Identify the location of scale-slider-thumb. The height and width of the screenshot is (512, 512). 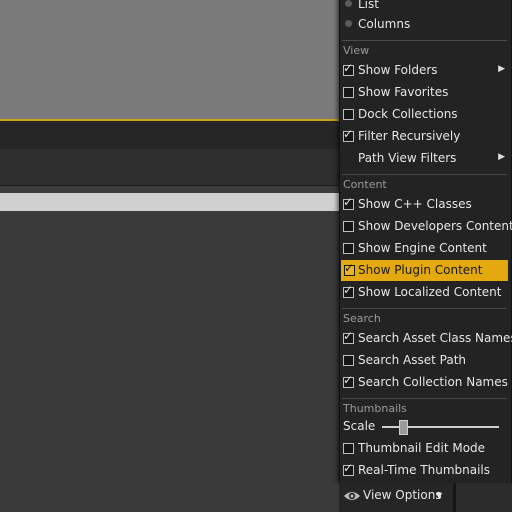
(403, 427).